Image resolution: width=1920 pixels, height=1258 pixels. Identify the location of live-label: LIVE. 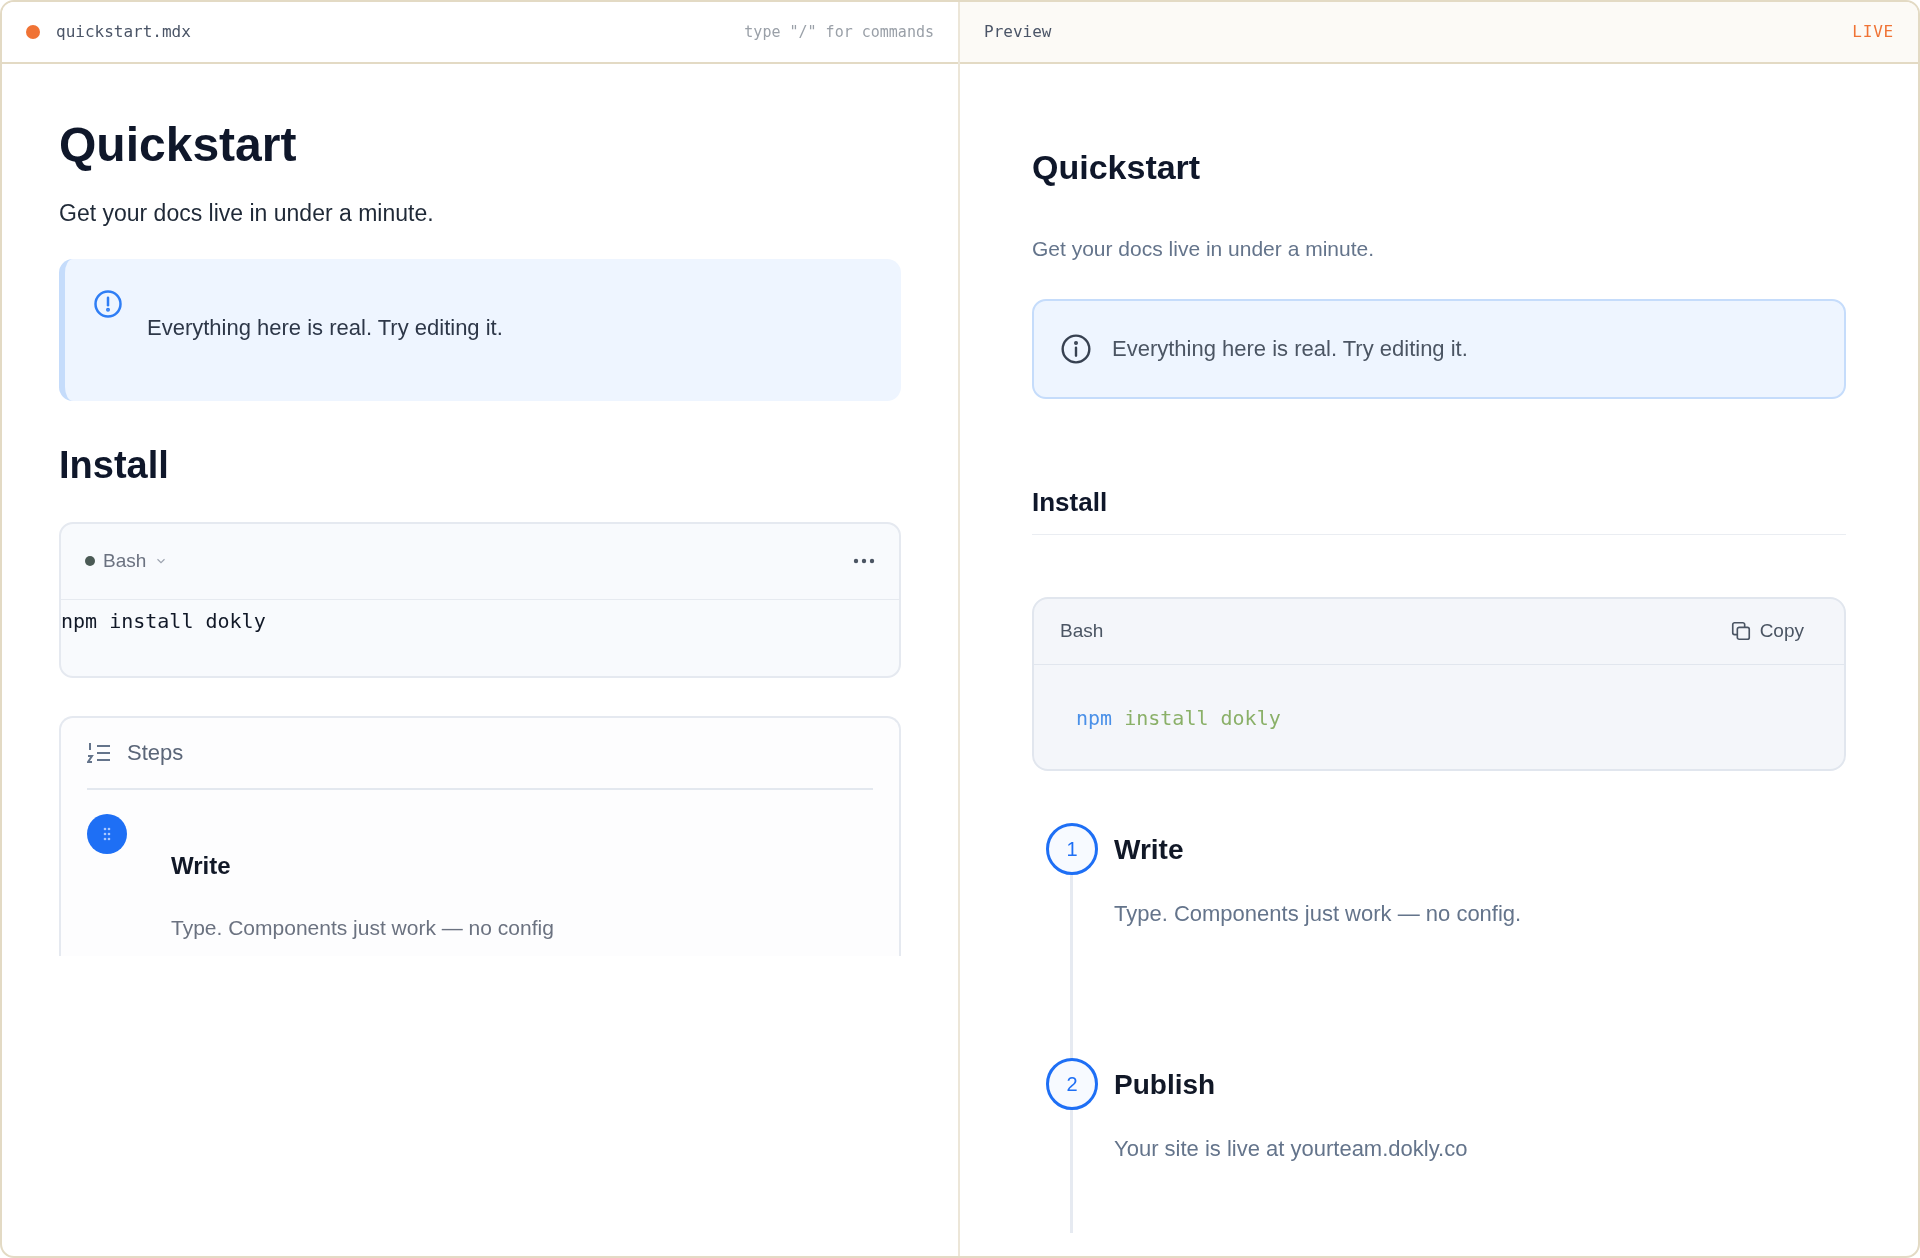
(1873, 32).